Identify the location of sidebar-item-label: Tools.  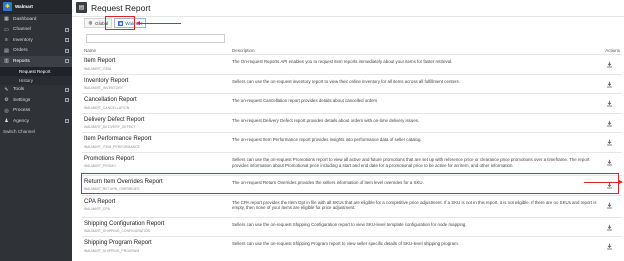
(19, 90).